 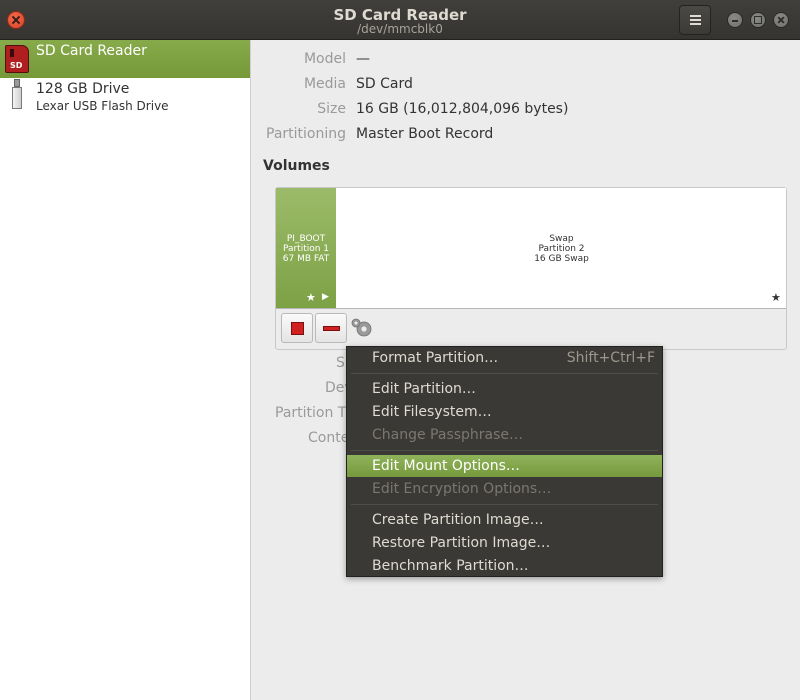 I want to click on stop-button, so click(x=297, y=328).